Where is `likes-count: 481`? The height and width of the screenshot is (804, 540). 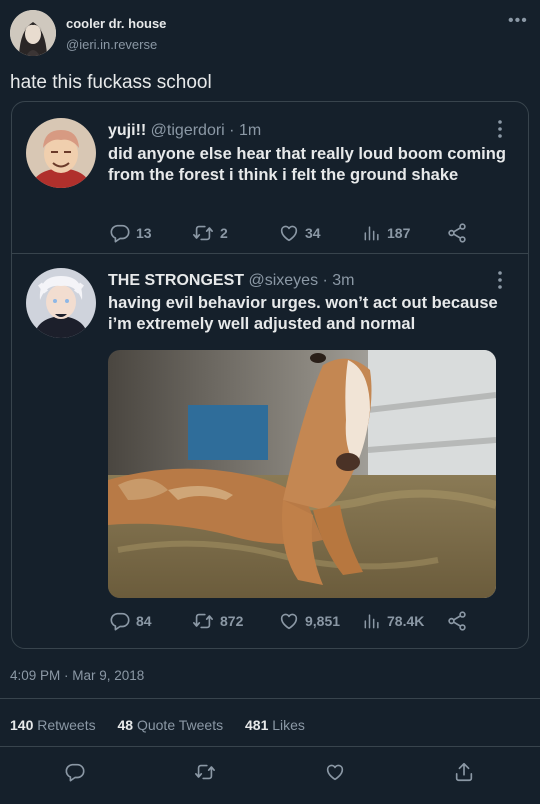 likes-count: 481 is located at coordinates (256, 725).